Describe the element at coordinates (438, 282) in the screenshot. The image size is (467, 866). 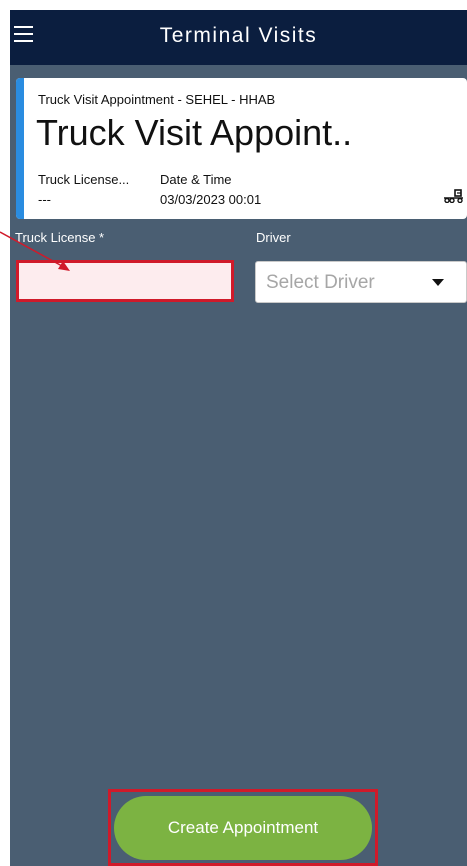
I see `dropdown-arrow-icon` at that location.